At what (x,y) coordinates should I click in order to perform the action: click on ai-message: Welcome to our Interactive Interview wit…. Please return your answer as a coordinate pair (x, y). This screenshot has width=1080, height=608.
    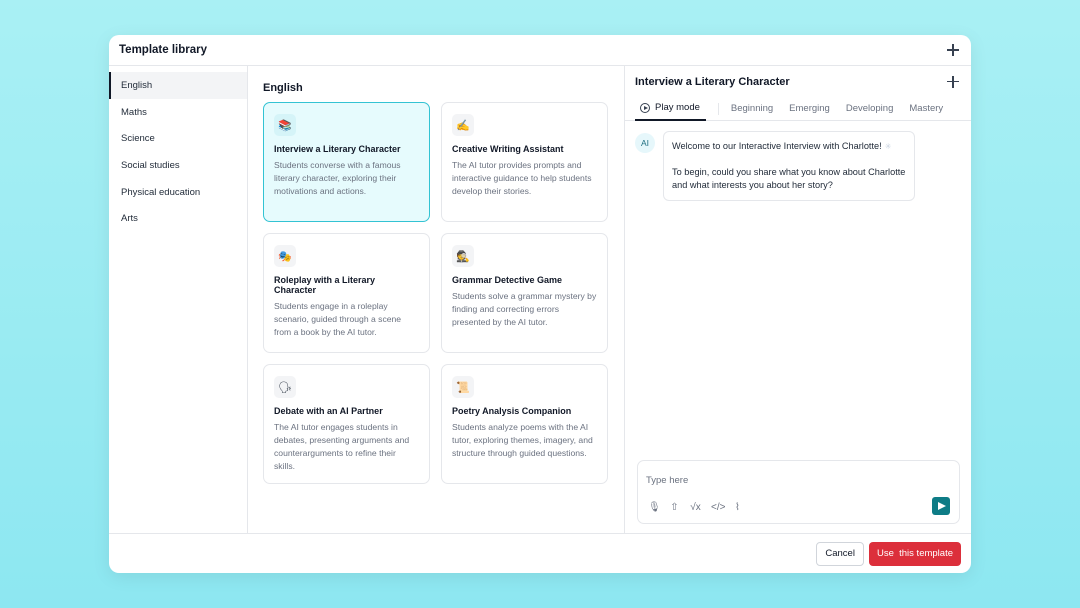
    Looking at the image, I should click on (789, 166).